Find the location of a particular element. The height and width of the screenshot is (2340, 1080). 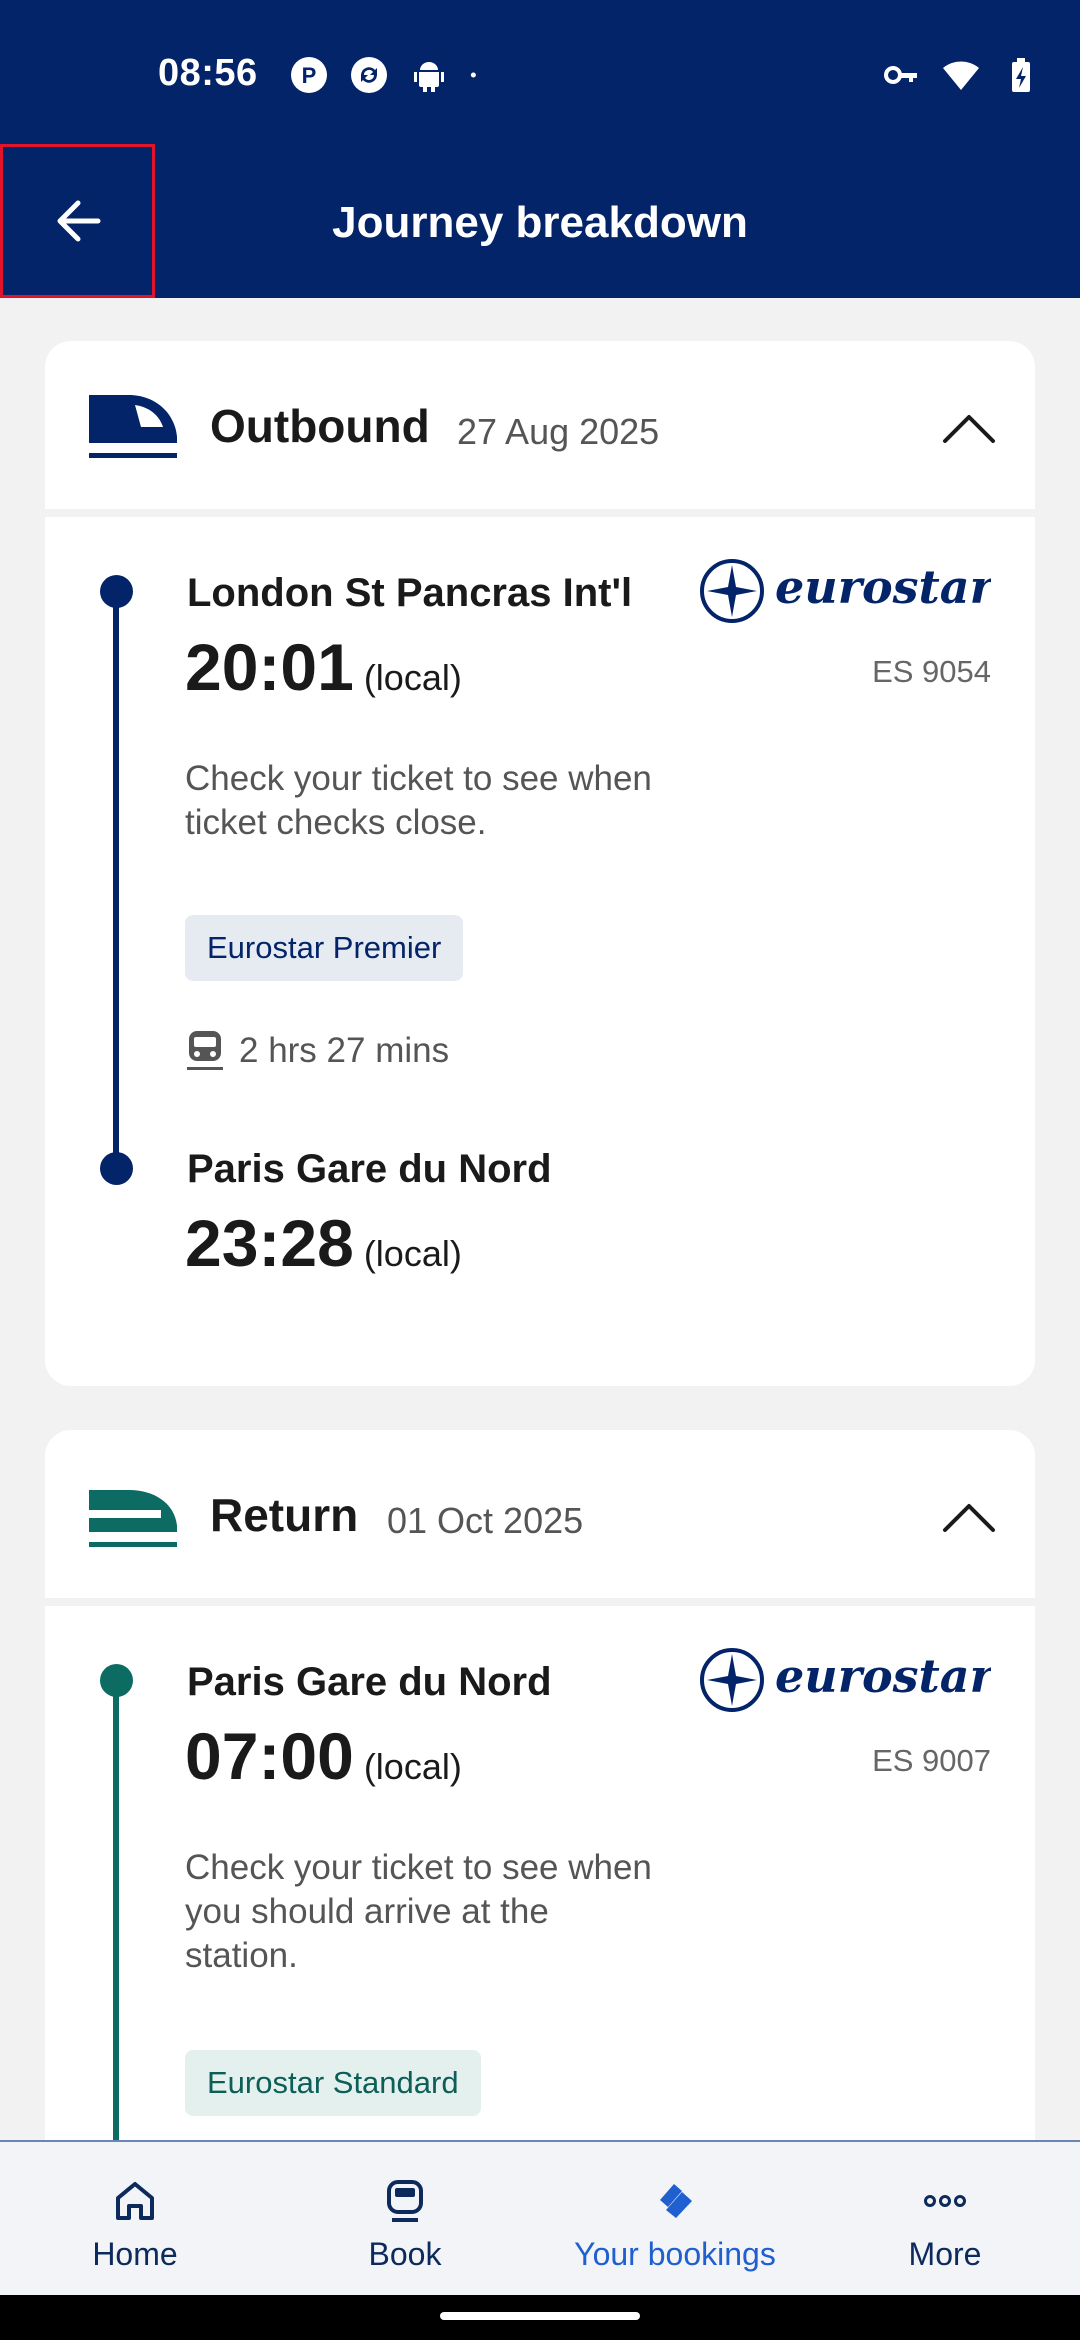

departure-time-value: 07:00 is located at coordinates (269, 1756).